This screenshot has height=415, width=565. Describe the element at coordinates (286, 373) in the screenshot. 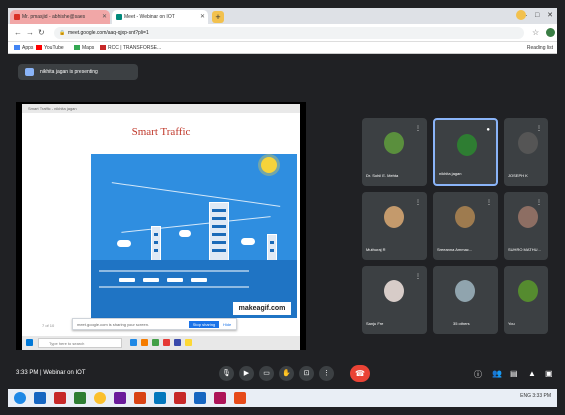

I see `raise-hand-icon: ✋` at that location.